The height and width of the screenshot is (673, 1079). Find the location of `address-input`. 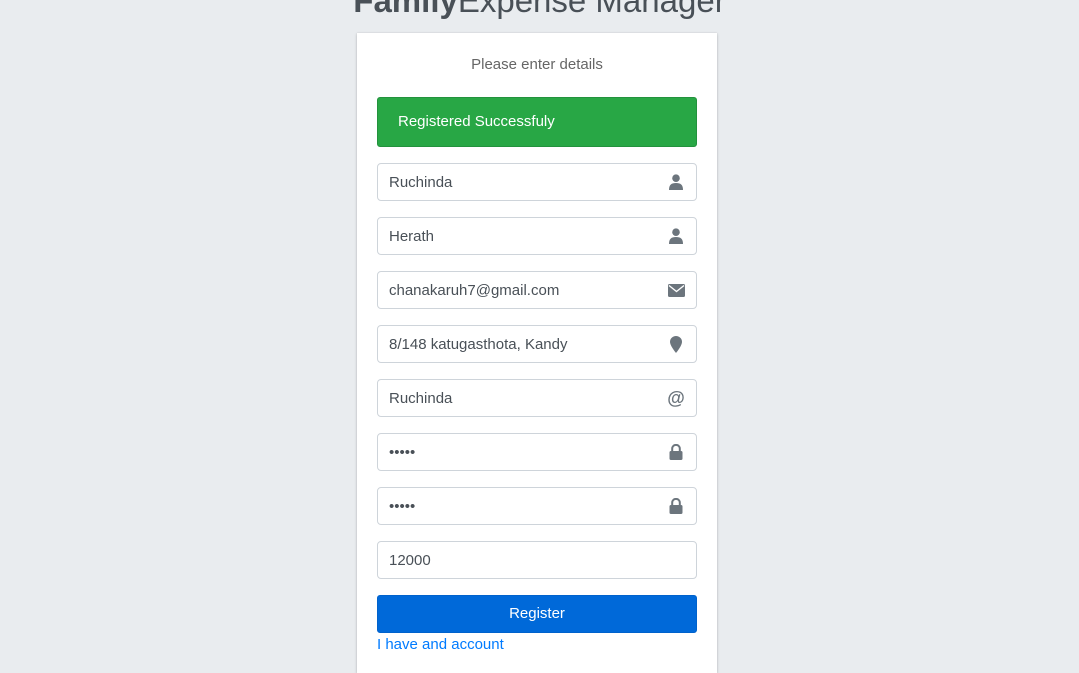

address-input is located at coordinates (518, 344).